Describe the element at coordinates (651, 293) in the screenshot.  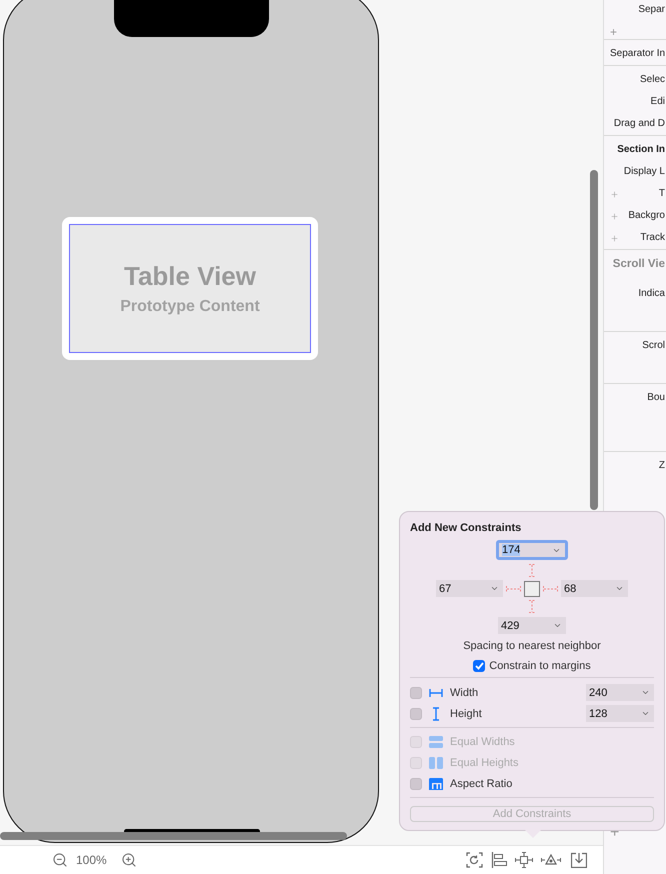
I see `property-label: Indica` at that location.